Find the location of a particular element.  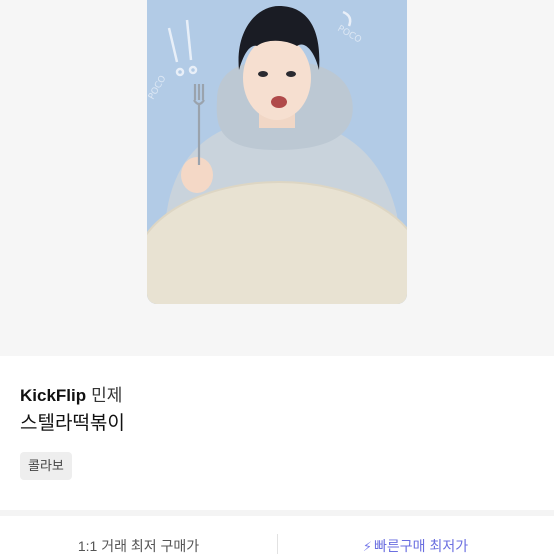

artist-line: KickFlip 민제 is located at coordinates (71, 396).